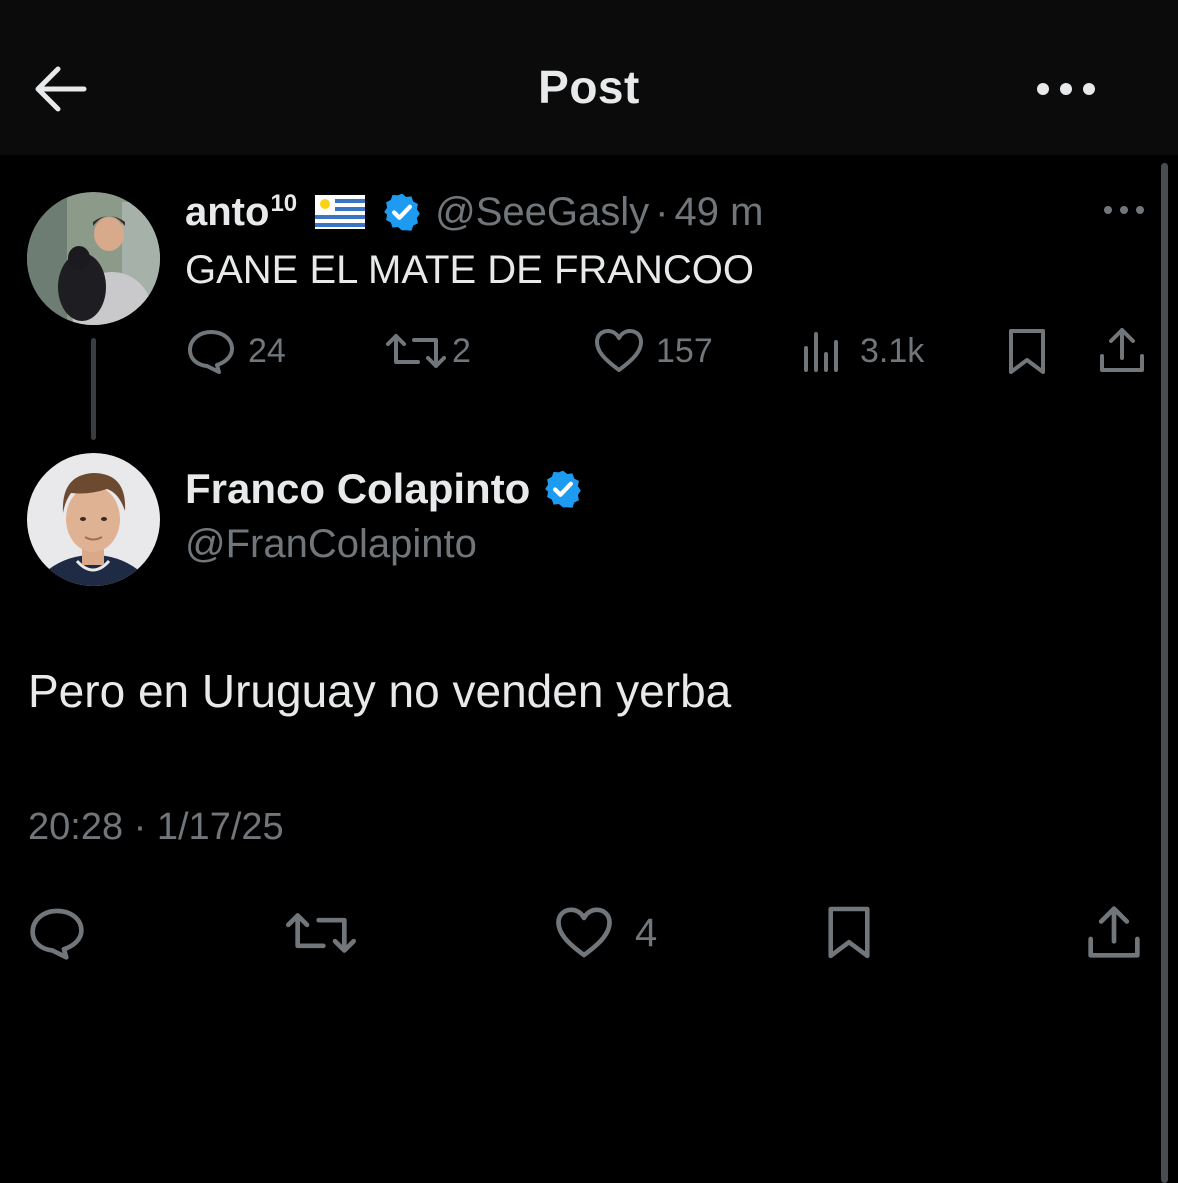 This screenshot has width=1178, height=1183. I want to click on parent-like-button: 157, so click(653, 351).